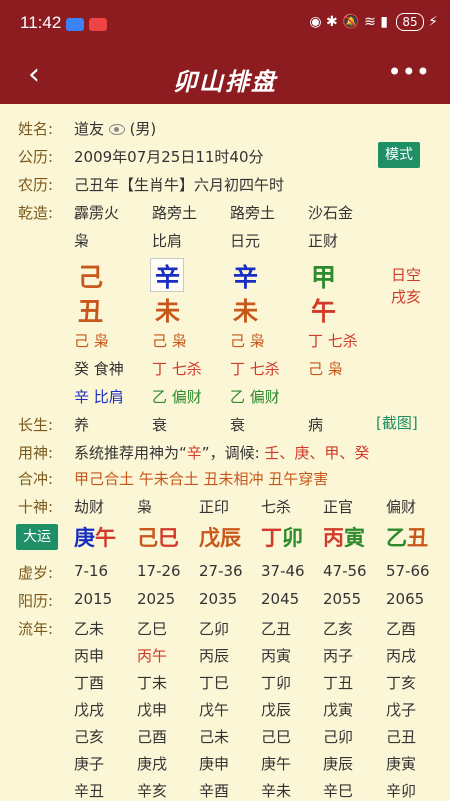 The height and width of the screenshot is (801, 450). What do you see at coordinates (89, 736) in the screenshot?
I see `liunian-cell: 己亥` at bounding box center [89, 736].